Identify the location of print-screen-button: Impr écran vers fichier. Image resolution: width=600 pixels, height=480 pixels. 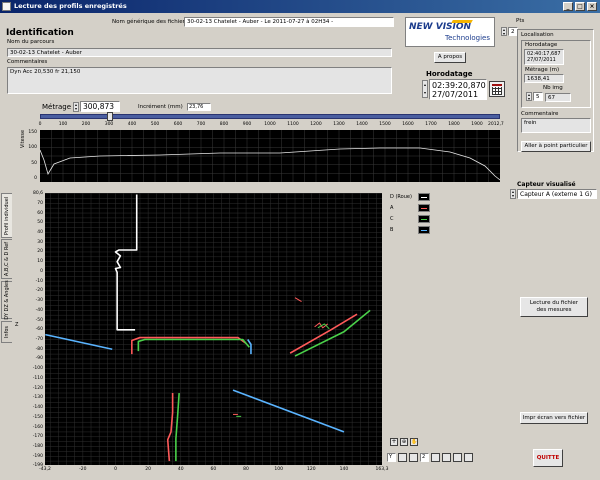
(554, 418).